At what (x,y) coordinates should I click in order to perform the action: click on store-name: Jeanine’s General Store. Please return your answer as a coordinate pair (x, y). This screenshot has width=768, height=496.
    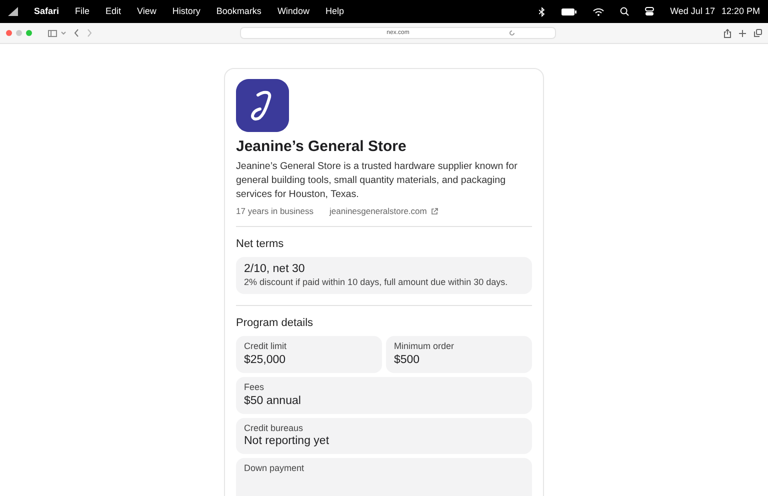
    Looking at the image, I should click on (322, 147).